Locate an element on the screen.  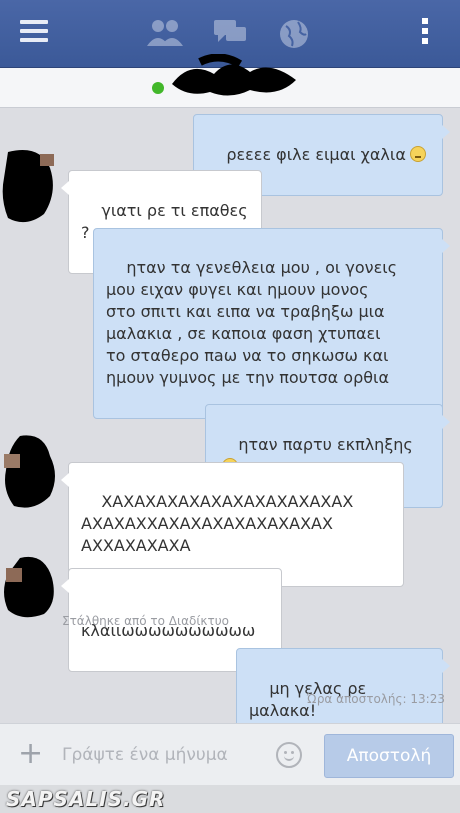
watermark-strip: SAPSALIS.GR is located at coordinates (230, 799).